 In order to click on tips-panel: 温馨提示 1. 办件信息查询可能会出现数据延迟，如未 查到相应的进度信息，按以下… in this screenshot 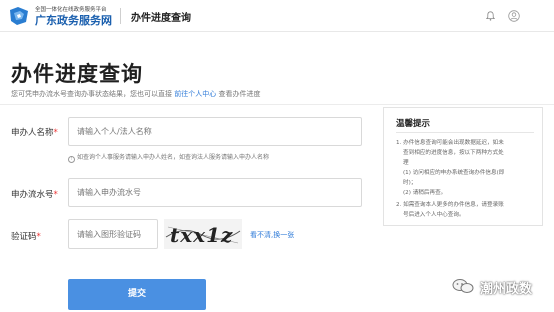, I will do `click(463, 166)`.